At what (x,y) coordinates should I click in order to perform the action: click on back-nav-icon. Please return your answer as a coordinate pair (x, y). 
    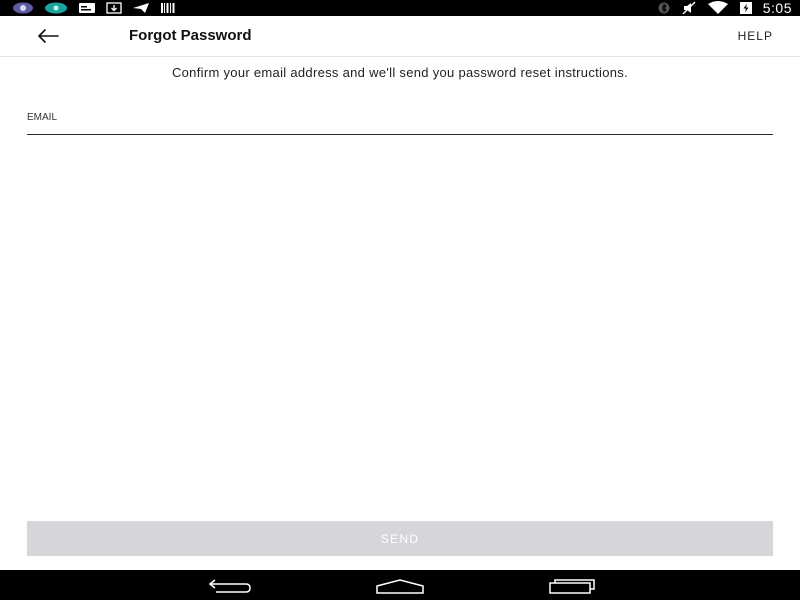
    Looking at the image, I should click on (229, 586).